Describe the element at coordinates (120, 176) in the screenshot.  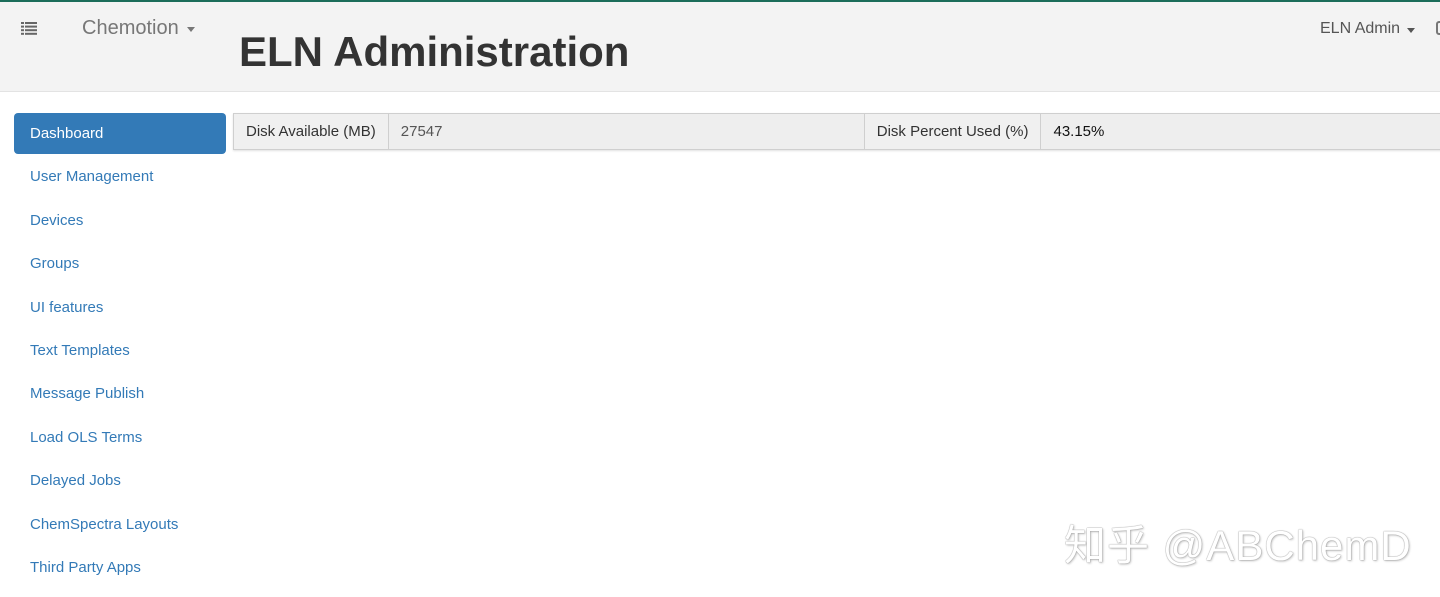
I see `sidebar-item-user-management: User Management` at that location.